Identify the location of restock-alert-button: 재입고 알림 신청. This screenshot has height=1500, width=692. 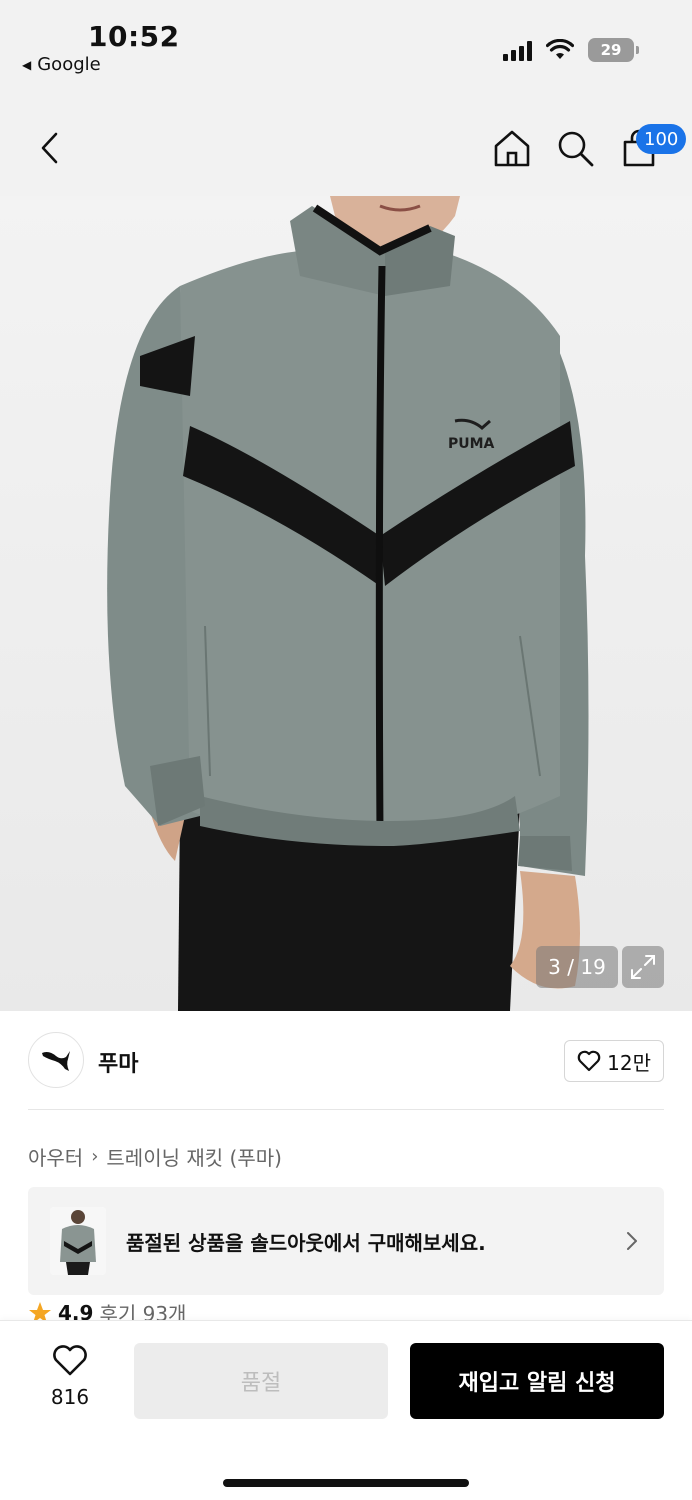
(537, 1381).